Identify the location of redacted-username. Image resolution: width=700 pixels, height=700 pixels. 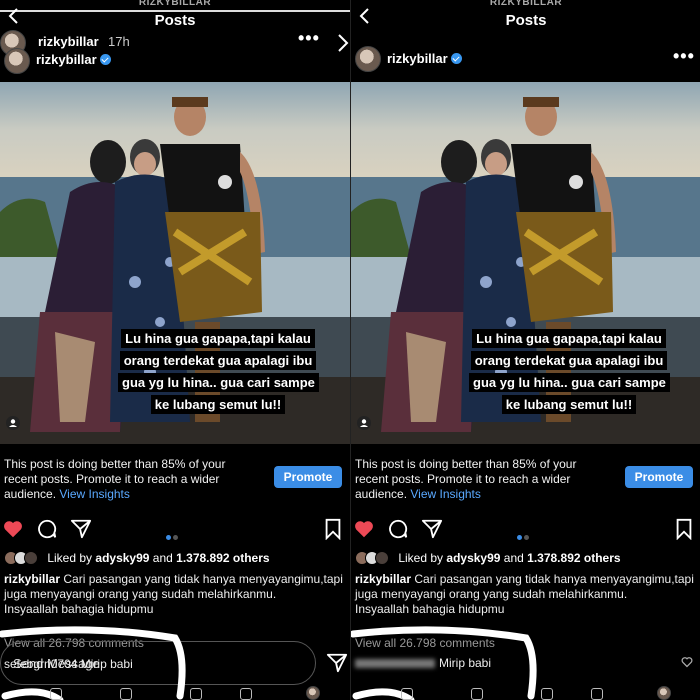
(395, 664).